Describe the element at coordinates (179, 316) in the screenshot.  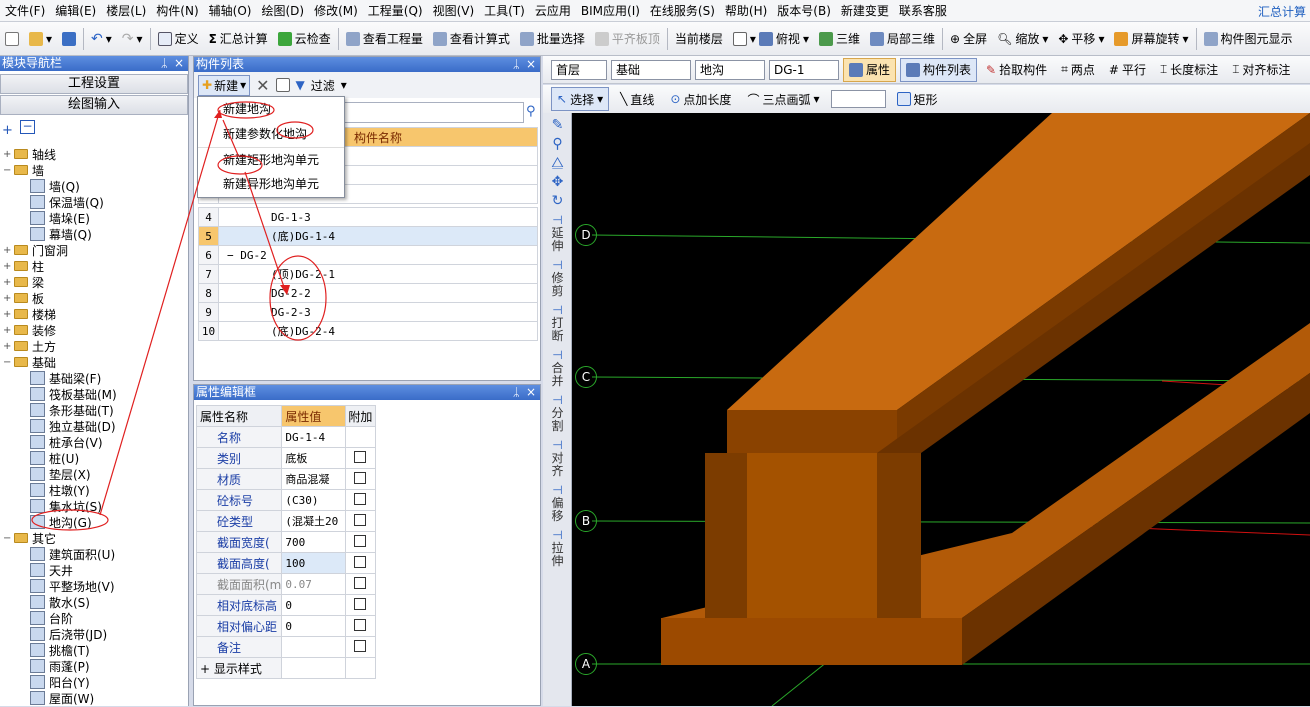
I see `annotation-overlay` at that location.